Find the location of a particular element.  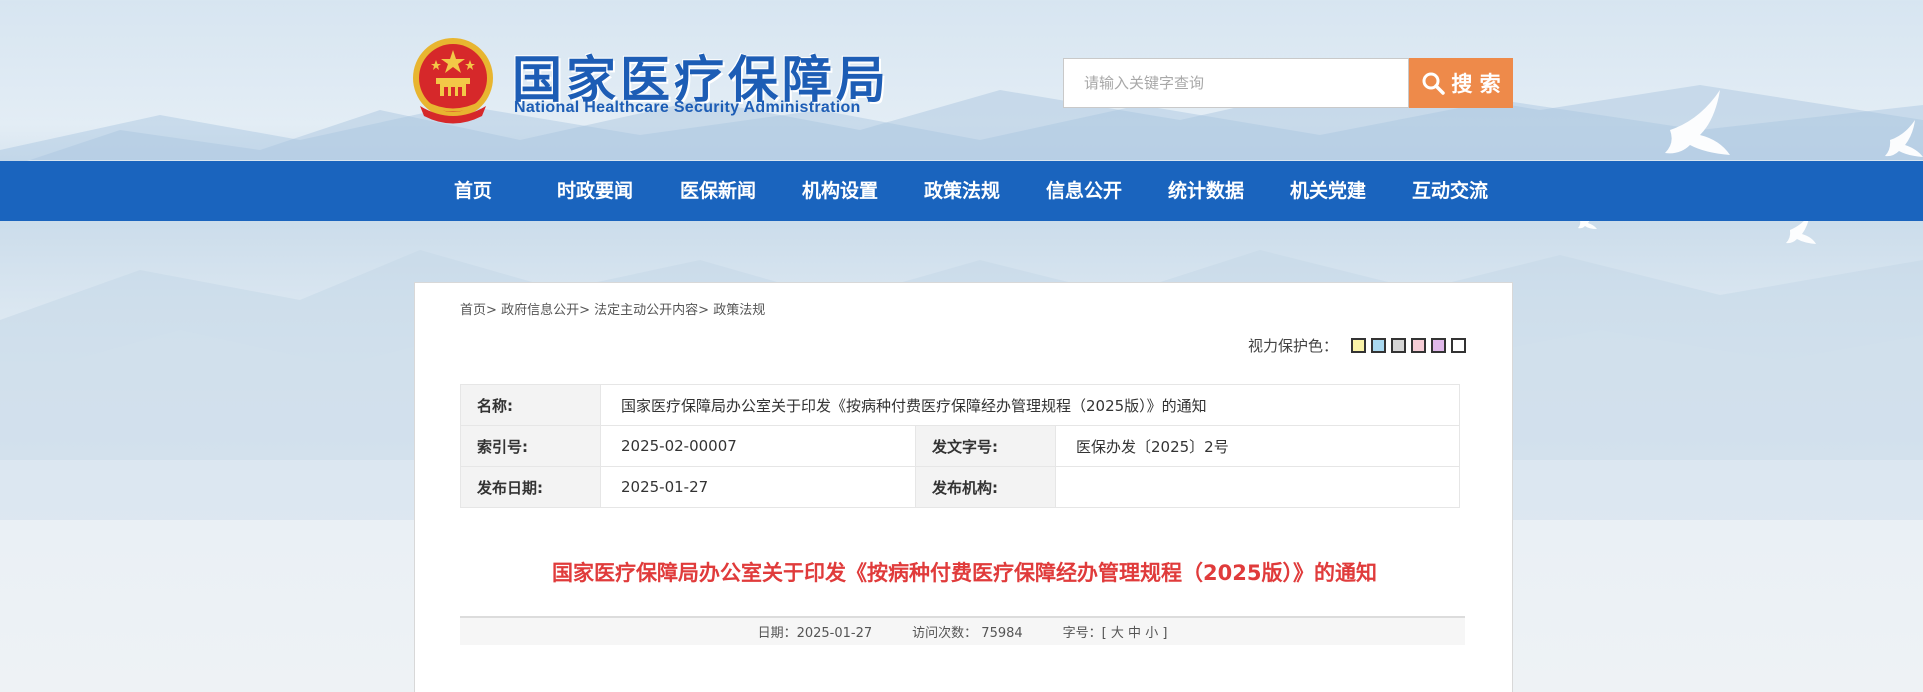

nav-item-organization: 机构设置 is located at coordinates (840, 191).